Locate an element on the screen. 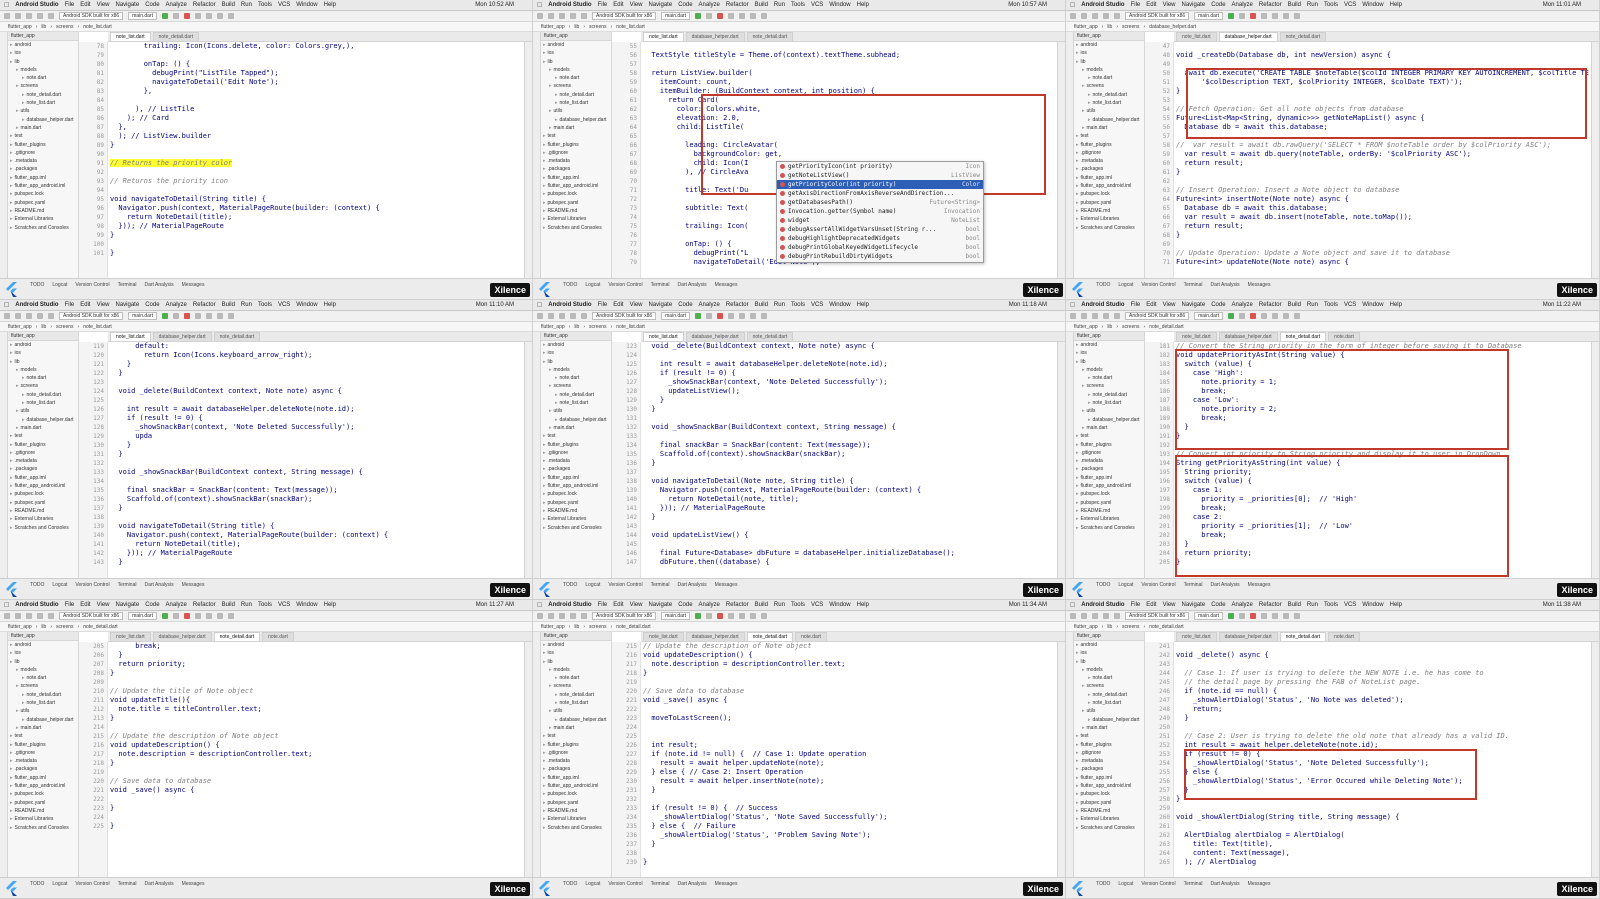  tree-item: .packages is located at coordinates (1109, 469).